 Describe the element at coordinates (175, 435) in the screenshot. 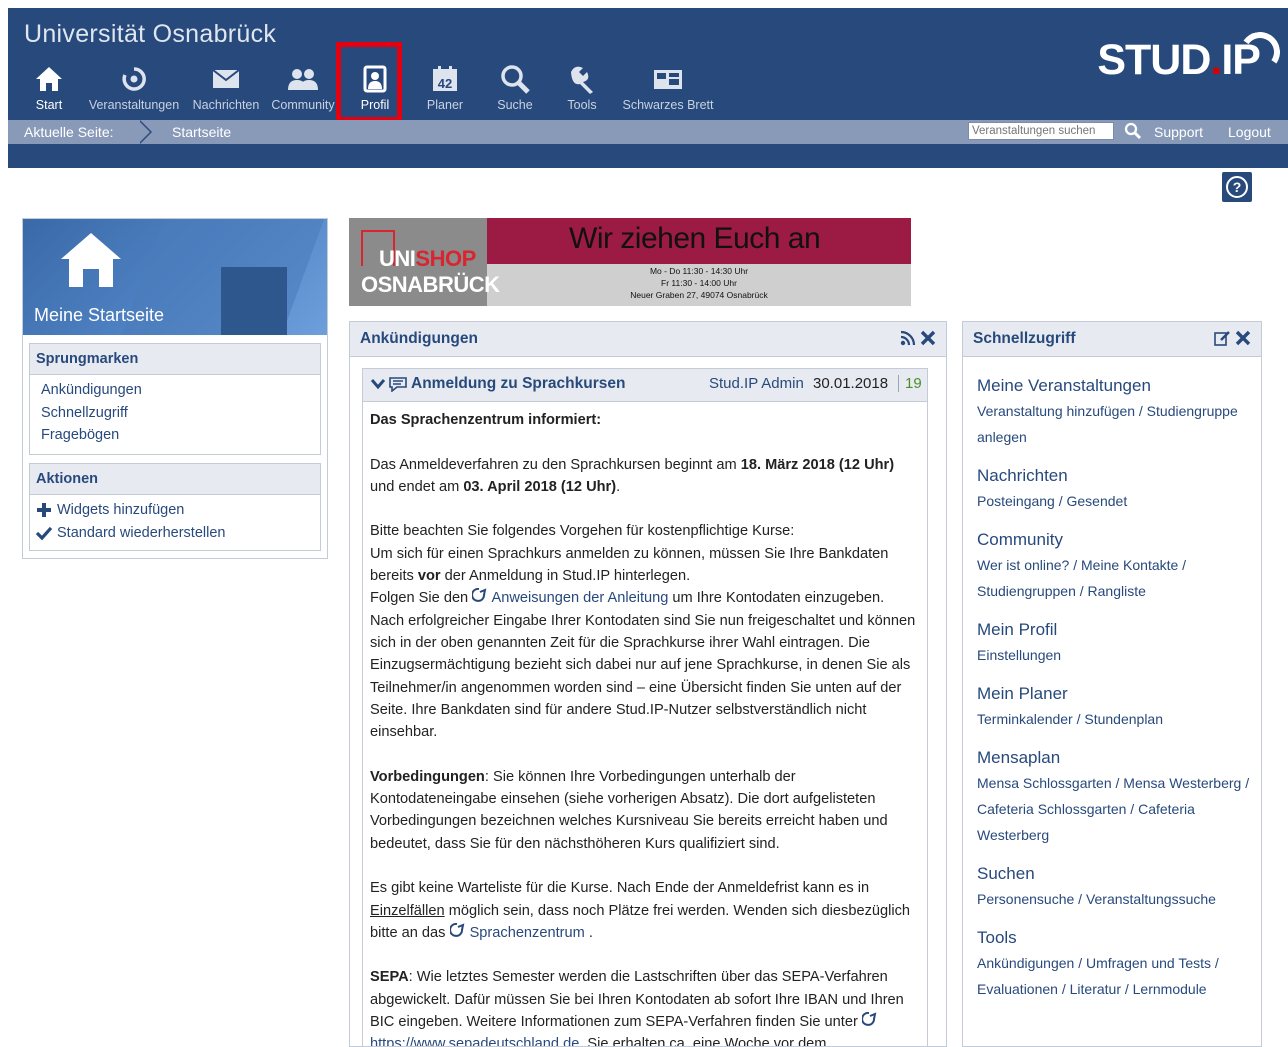

I see `jump-questionnaires: Fragebögen` at that location.